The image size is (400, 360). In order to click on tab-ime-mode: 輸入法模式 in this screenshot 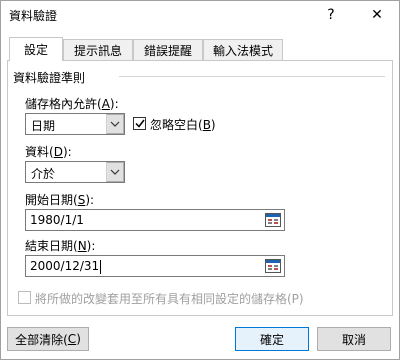, I will do `click(243, 49)`.